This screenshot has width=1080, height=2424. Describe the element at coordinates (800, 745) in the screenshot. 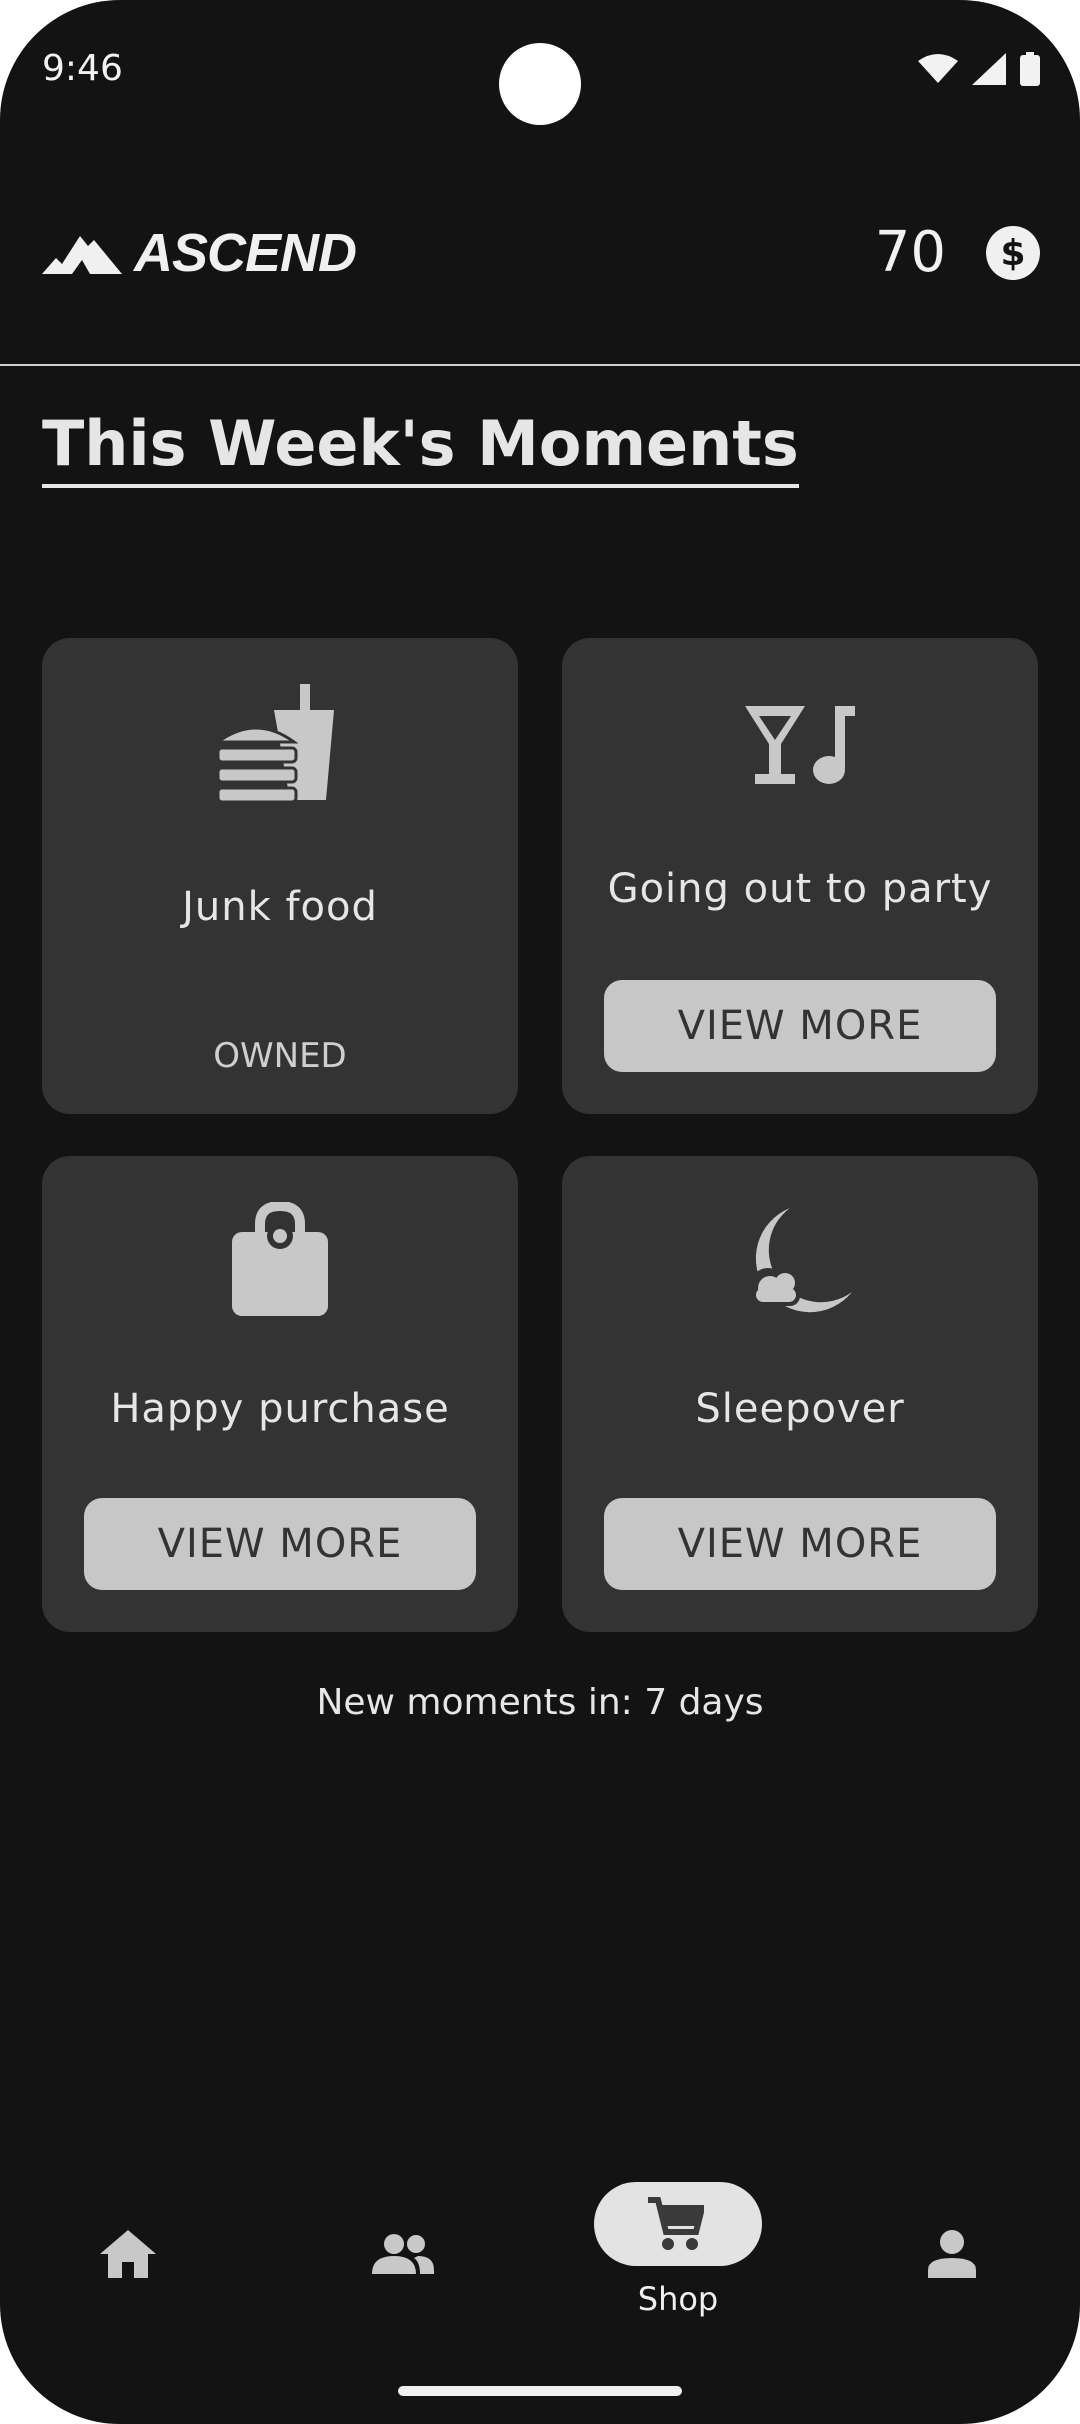

I see `nightlife-icon` at that location.